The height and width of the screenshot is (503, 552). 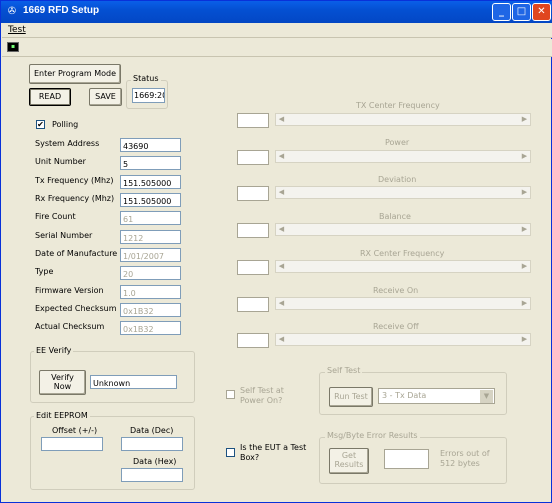 I want to click on data-dec-label: Data (Dec), so click(x=152, y=430).